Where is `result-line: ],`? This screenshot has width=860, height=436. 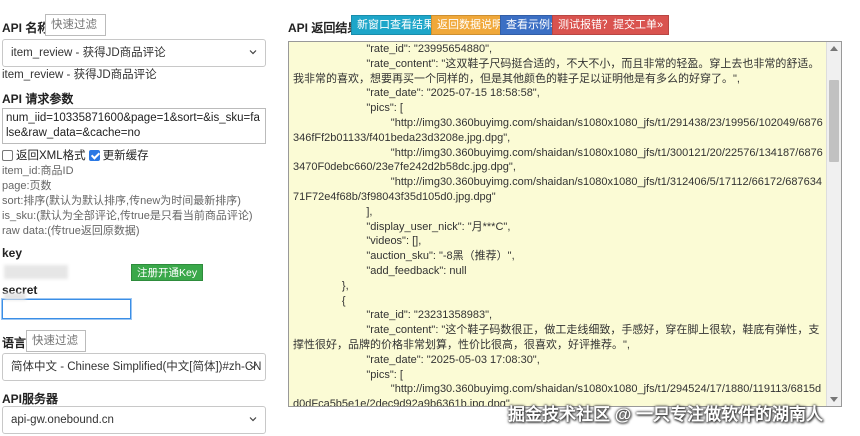
result-line: ], is located at coordinates (333, 211).